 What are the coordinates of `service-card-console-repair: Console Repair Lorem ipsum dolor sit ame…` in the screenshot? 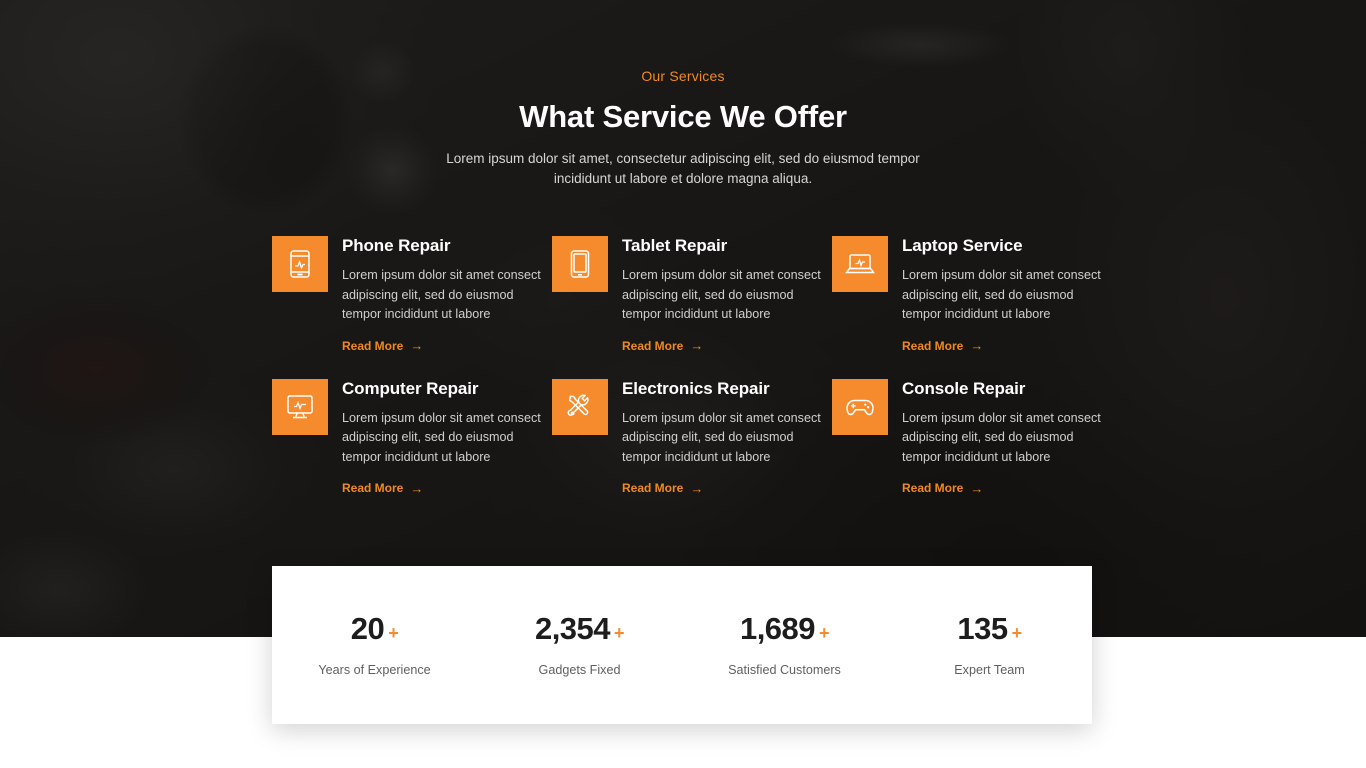 It's located at (972, 438).